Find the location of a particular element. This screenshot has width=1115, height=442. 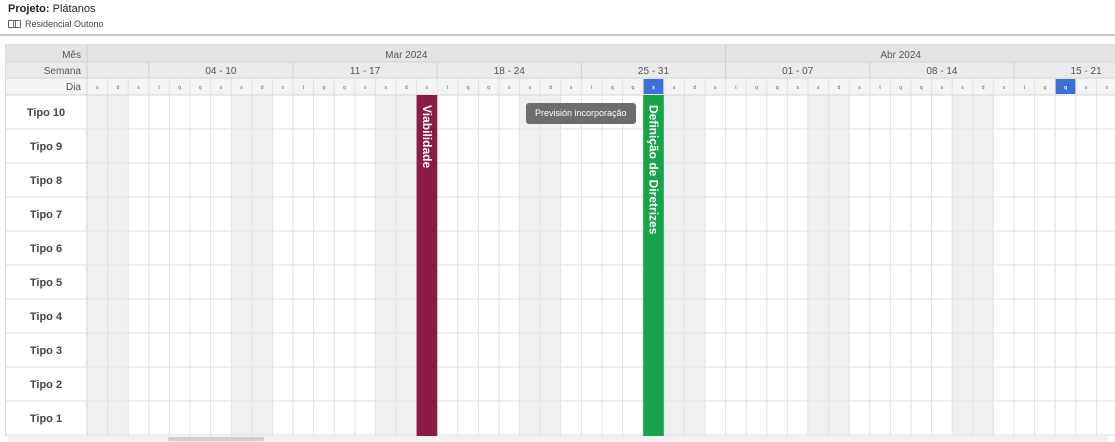

month-header-label: Mês is located at coordinates (71, 55).